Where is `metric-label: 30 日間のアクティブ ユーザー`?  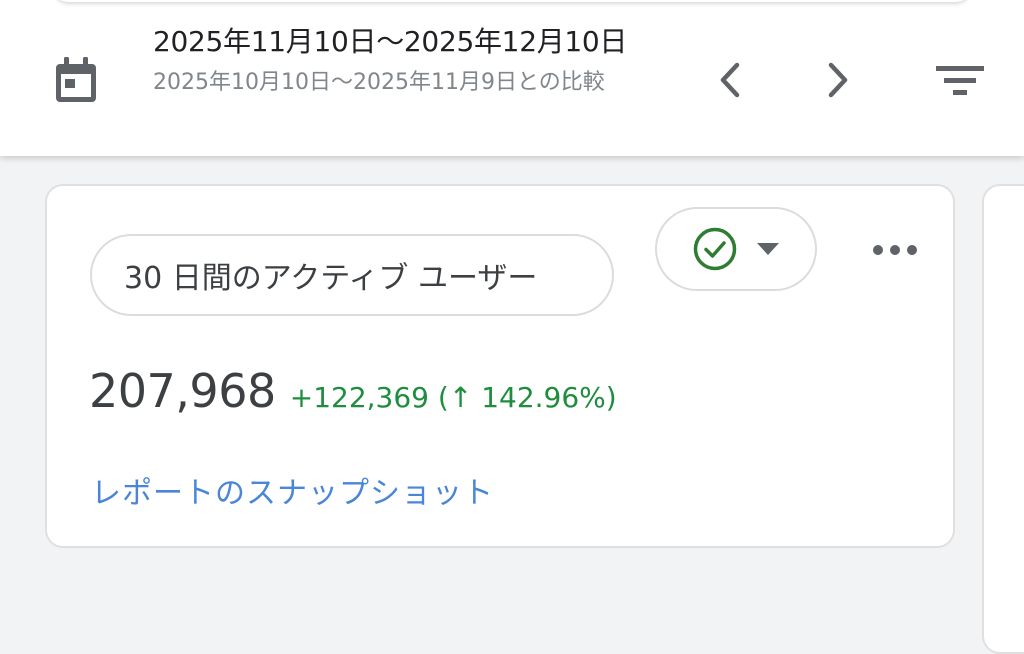
metric-label: 30 日間のアクティブ ユーザー is located at coordinates (331, 278).